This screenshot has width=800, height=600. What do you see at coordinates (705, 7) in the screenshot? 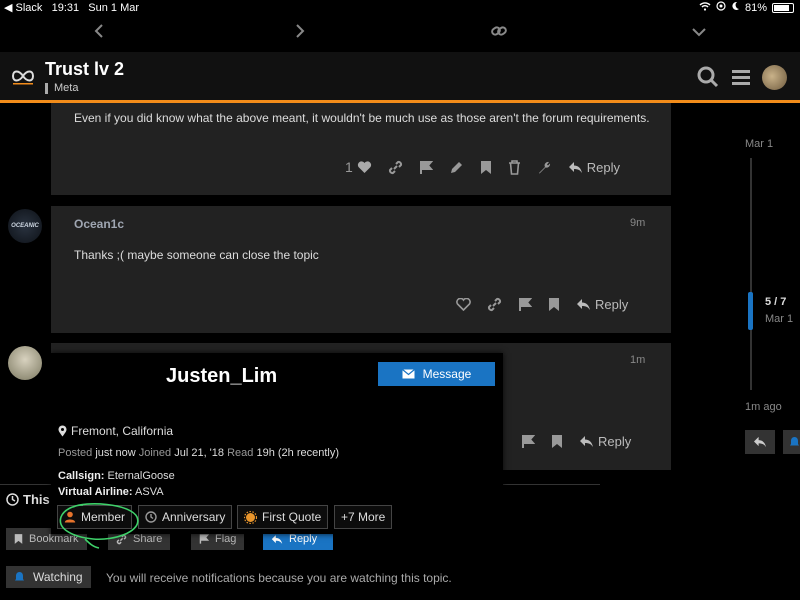
I see `wifi-icon` at bounding box center [705, 7].